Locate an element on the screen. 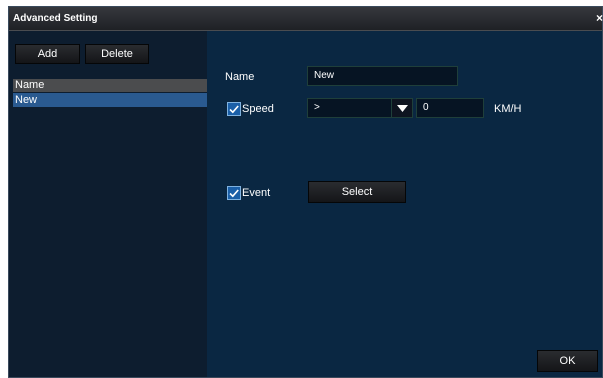 The height and width of the screenshot is (378, 603). speed-value-input: 0 is located at coordinates (450, 108).